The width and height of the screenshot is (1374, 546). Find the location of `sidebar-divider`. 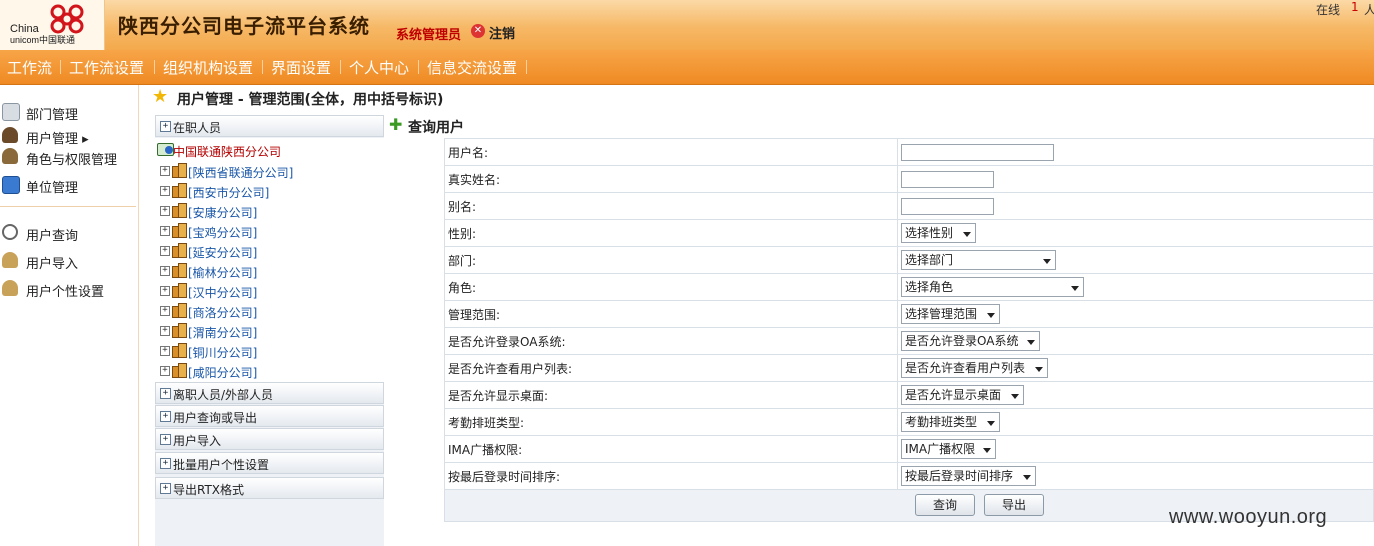

sidebar-divider is located at coordinates (68, 206).